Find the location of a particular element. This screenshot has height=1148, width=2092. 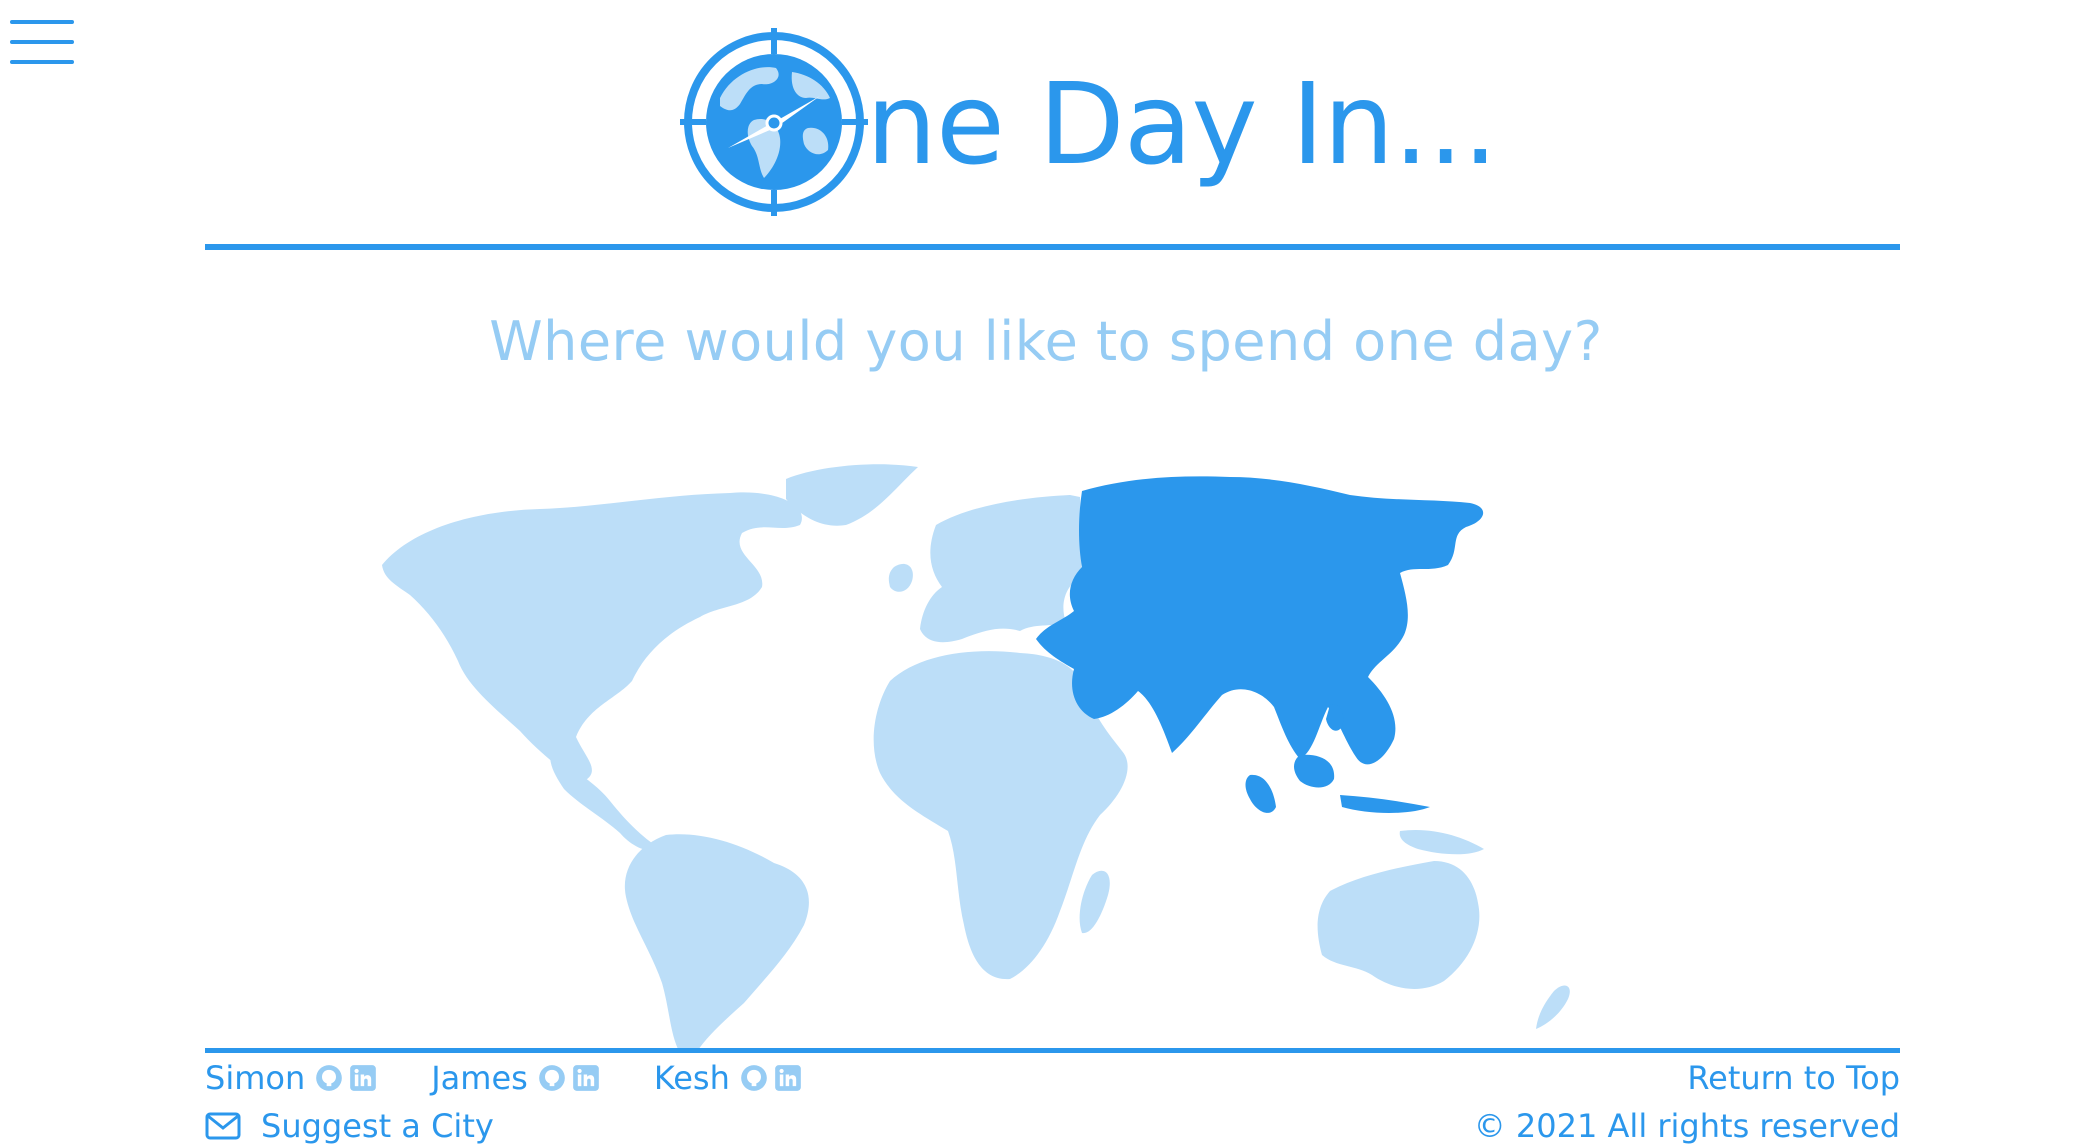

map-region-oceania is located at coordinates (1398, 925).